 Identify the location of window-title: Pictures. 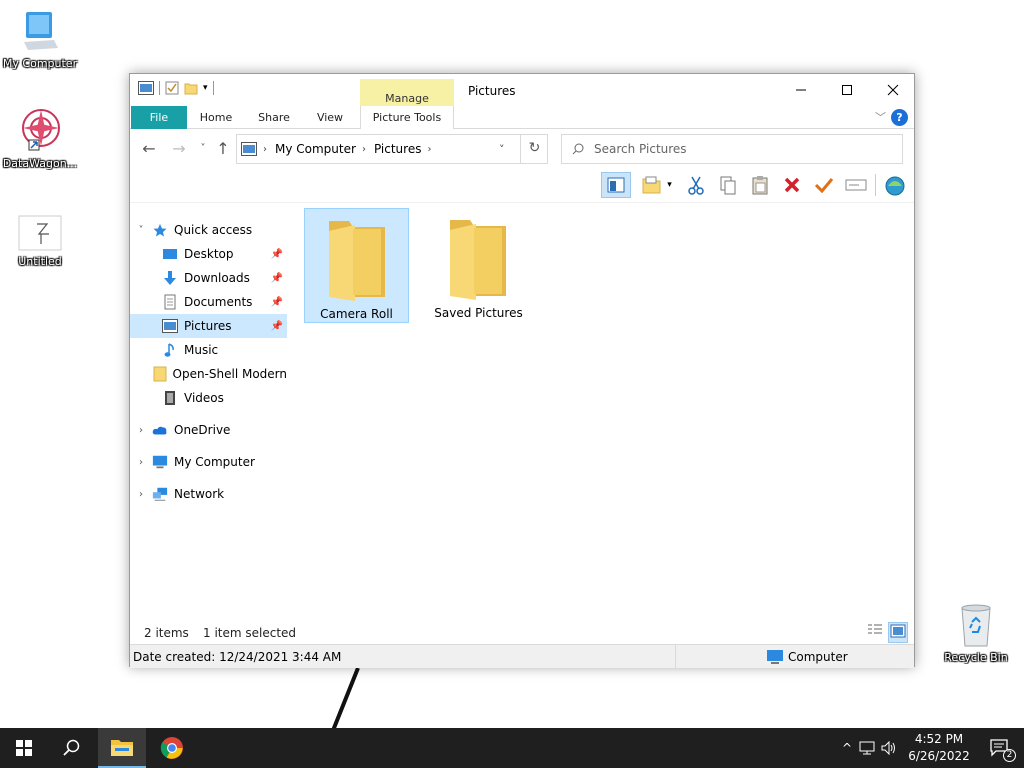
(492, 91).